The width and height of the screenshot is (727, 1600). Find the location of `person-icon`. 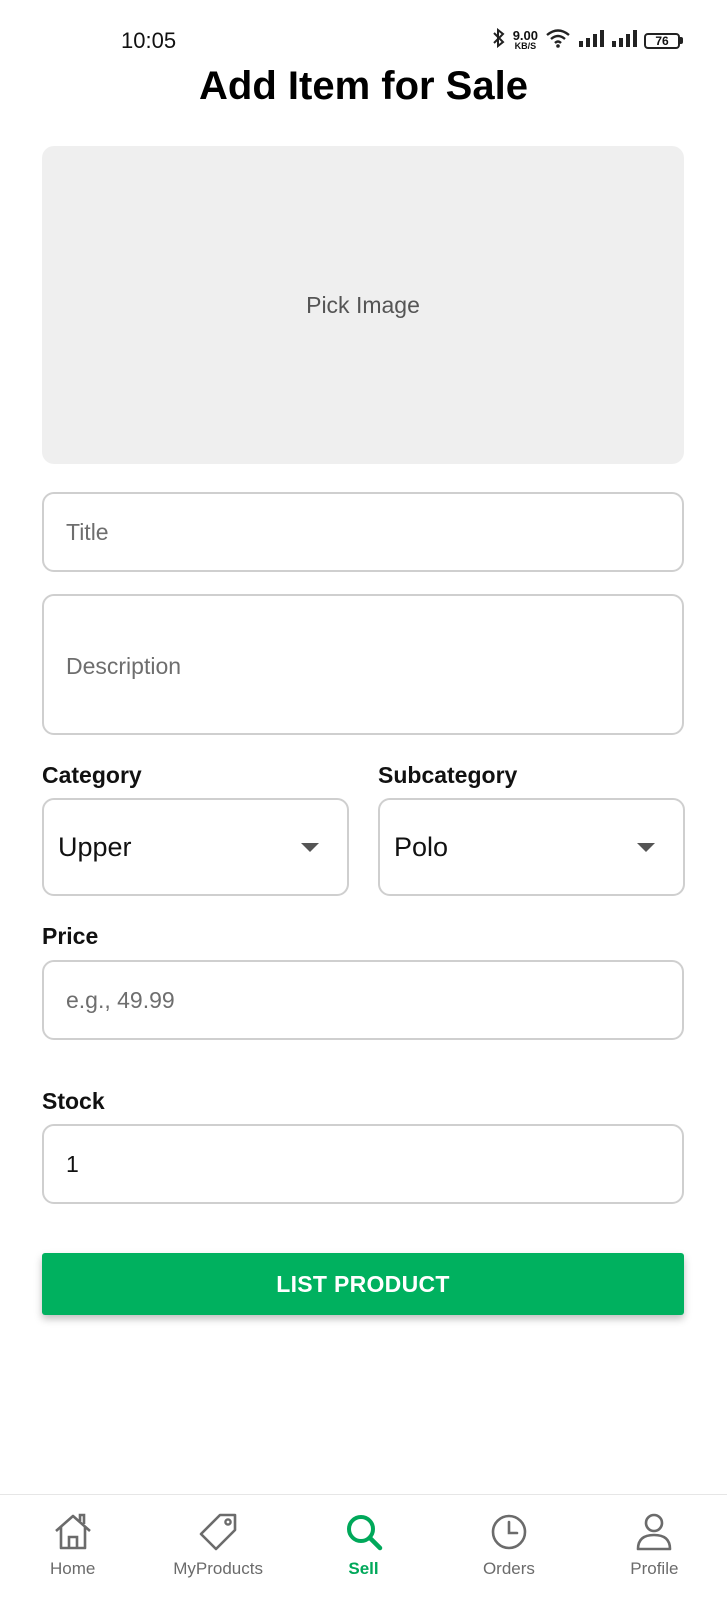

person-icon is located at coordinates (654, 1532).